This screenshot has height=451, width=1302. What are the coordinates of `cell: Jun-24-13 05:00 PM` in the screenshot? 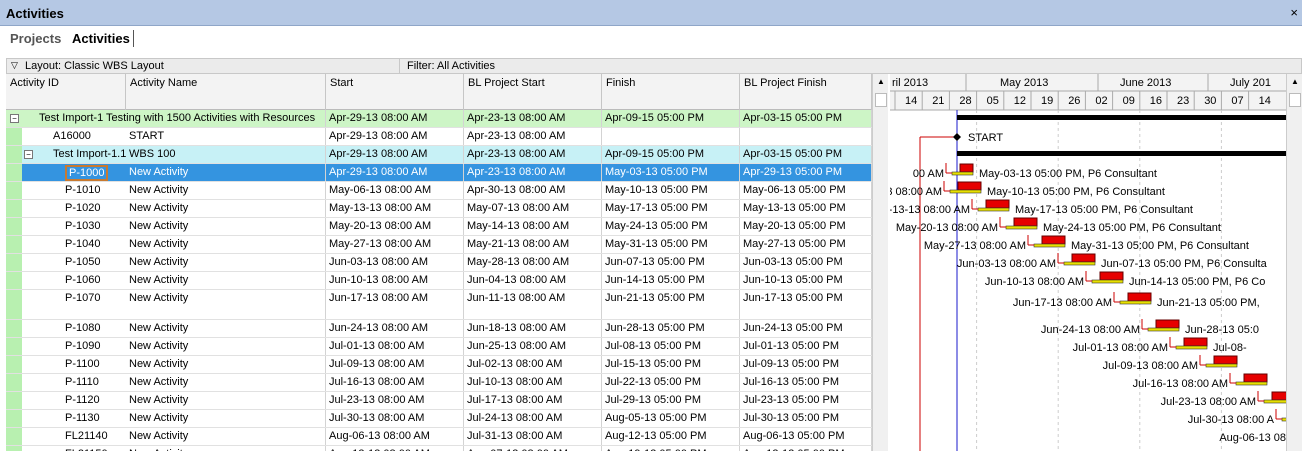 It's located at (806, 328).